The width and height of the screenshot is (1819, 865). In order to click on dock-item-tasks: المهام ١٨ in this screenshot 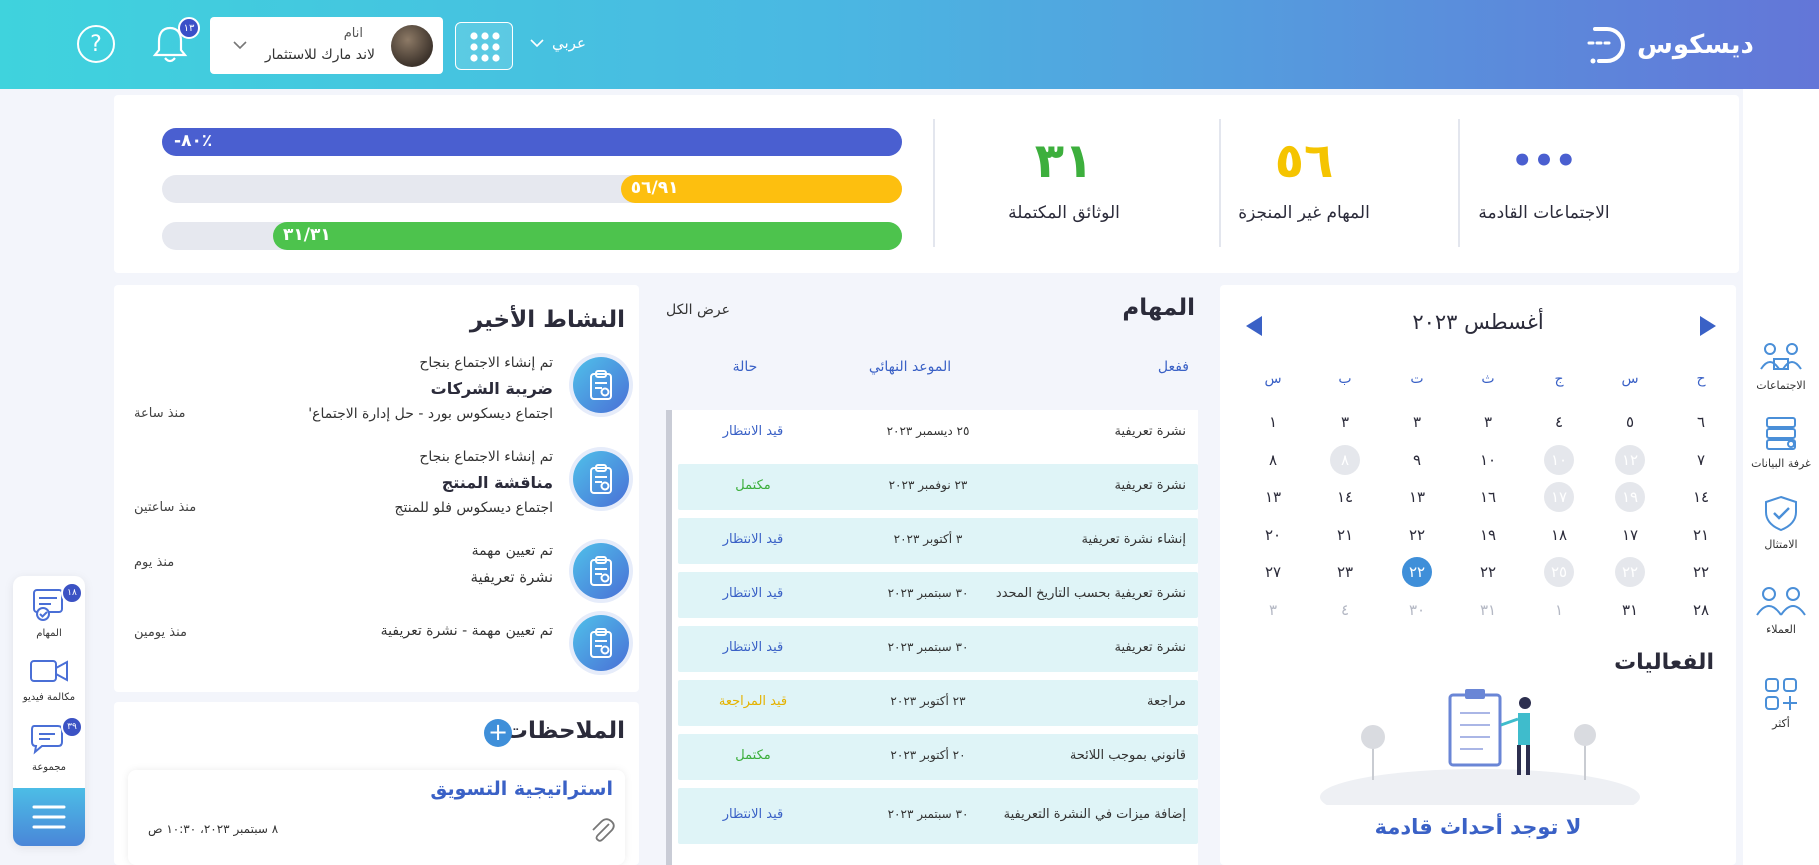, I will do `click(49, 610)`.